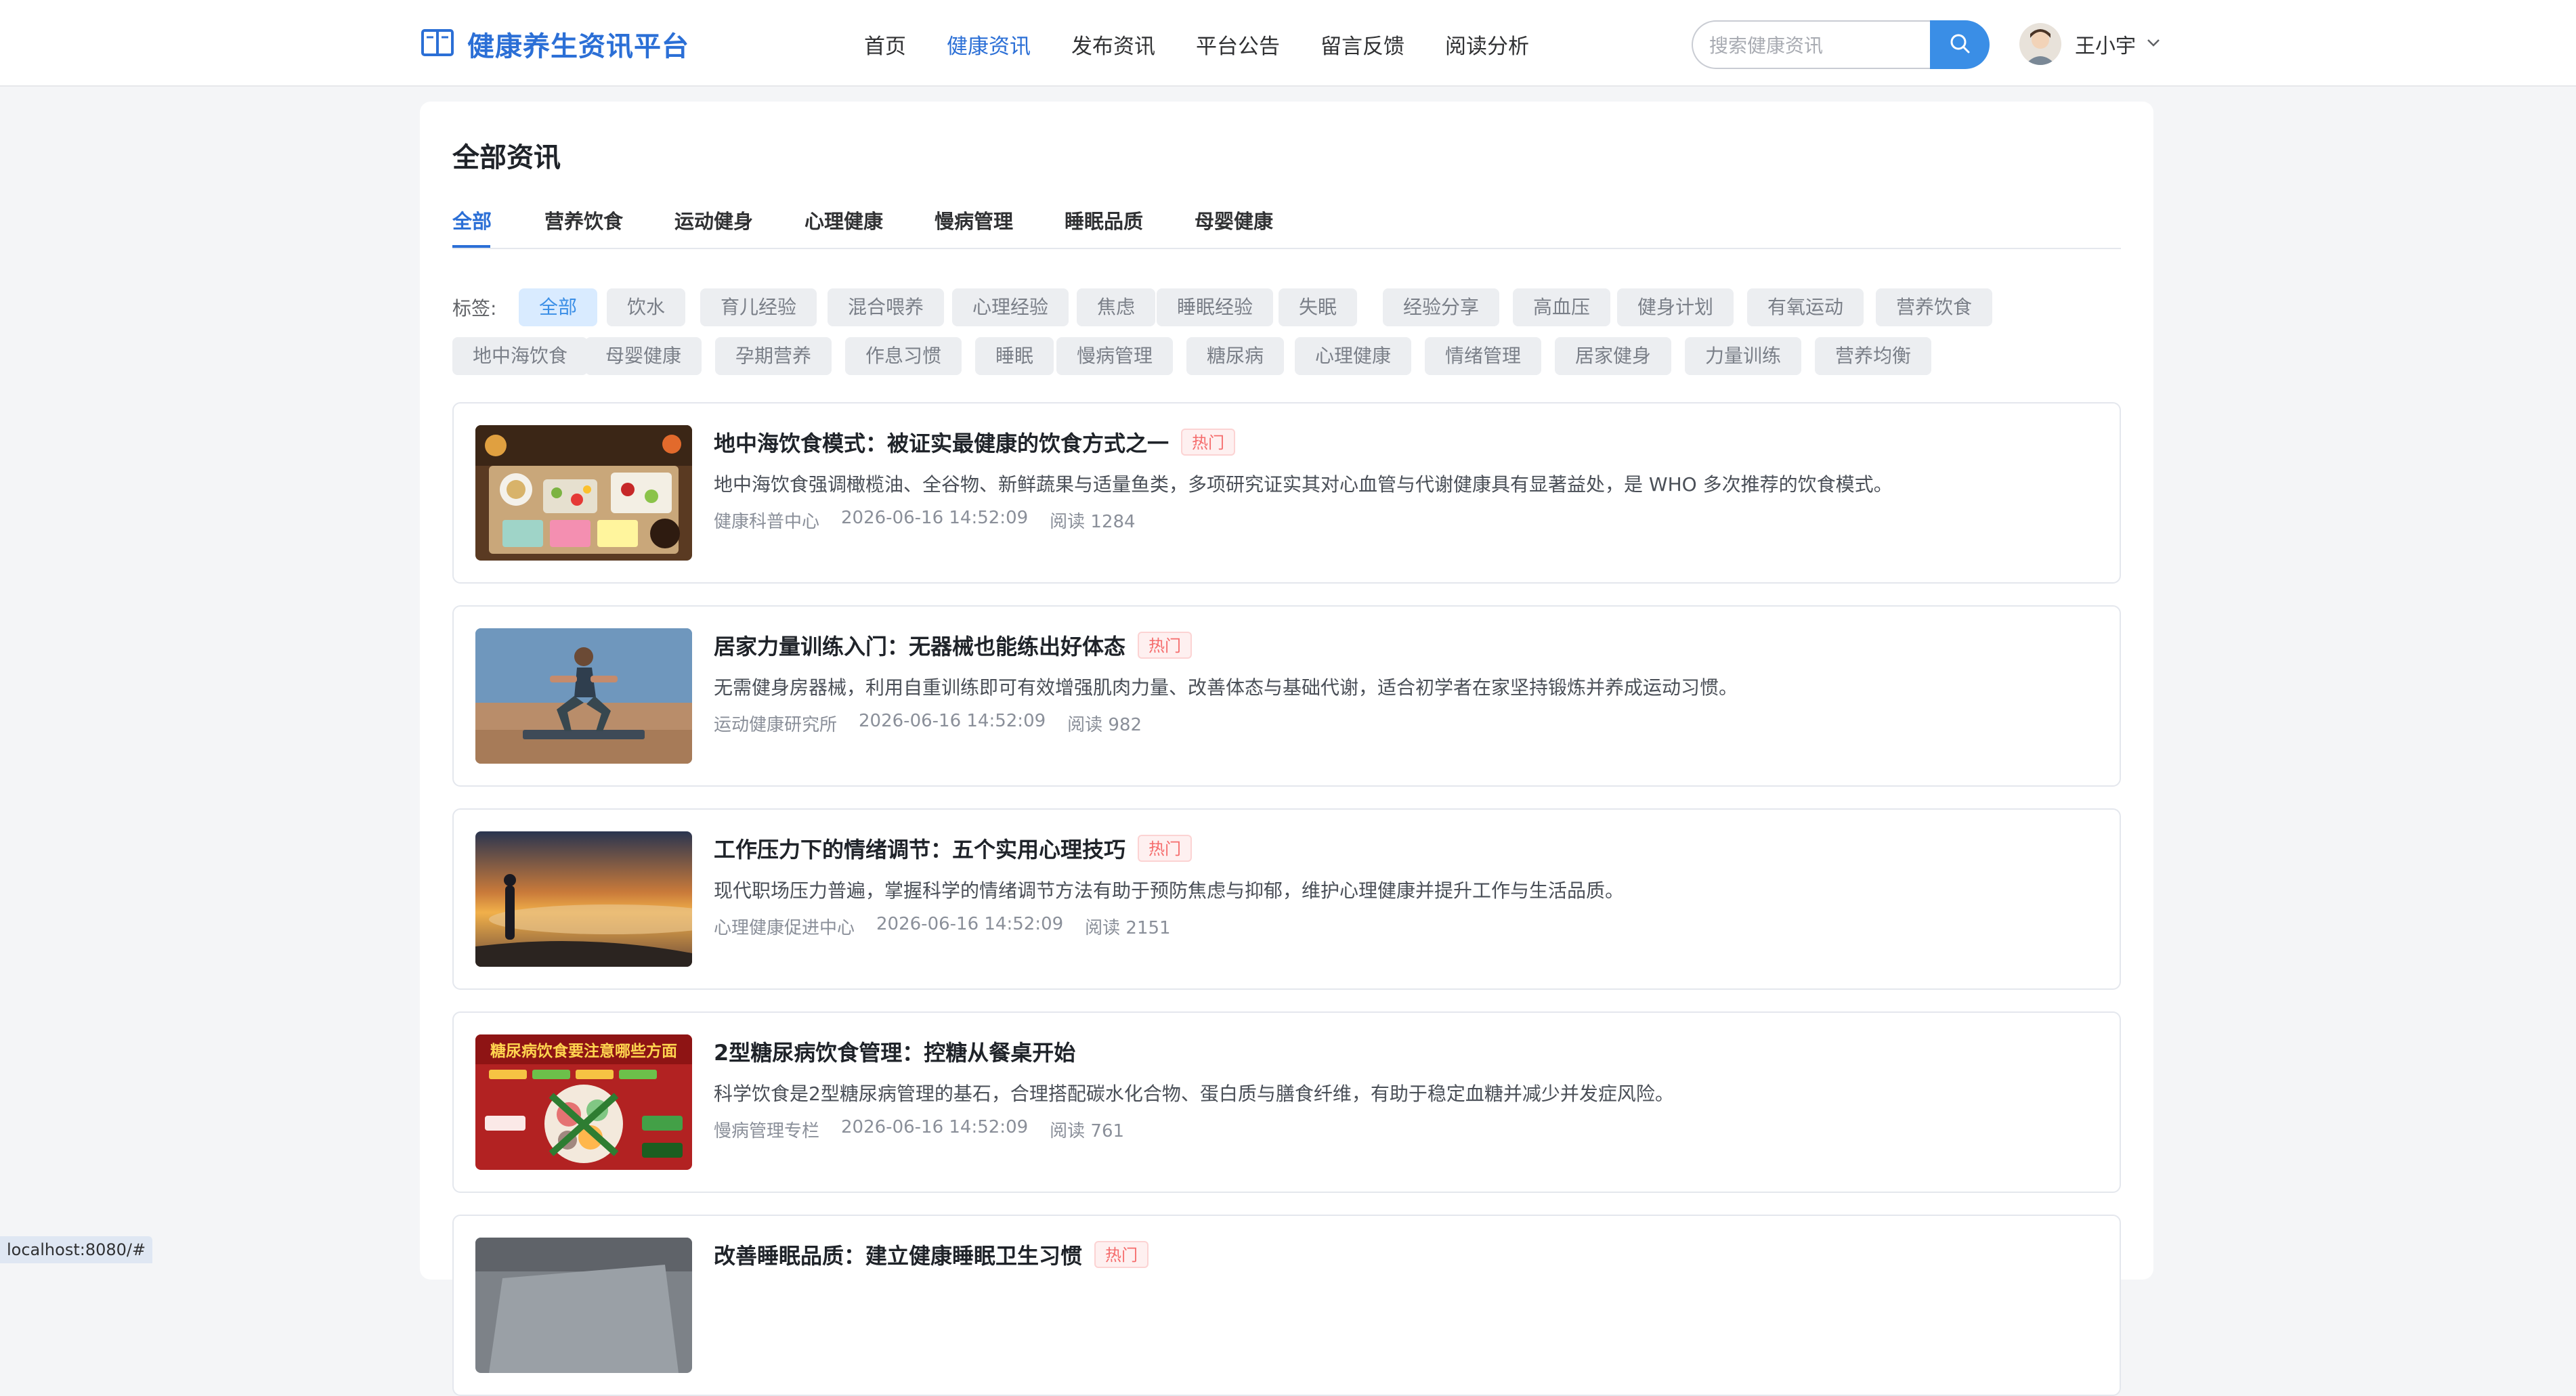 The width and height of the screenshot is (2576, 1396). Describe the element at coordinates (76, 1250) in the screenshot. I see `status-bar-url: localhost:8080/#` at that location.